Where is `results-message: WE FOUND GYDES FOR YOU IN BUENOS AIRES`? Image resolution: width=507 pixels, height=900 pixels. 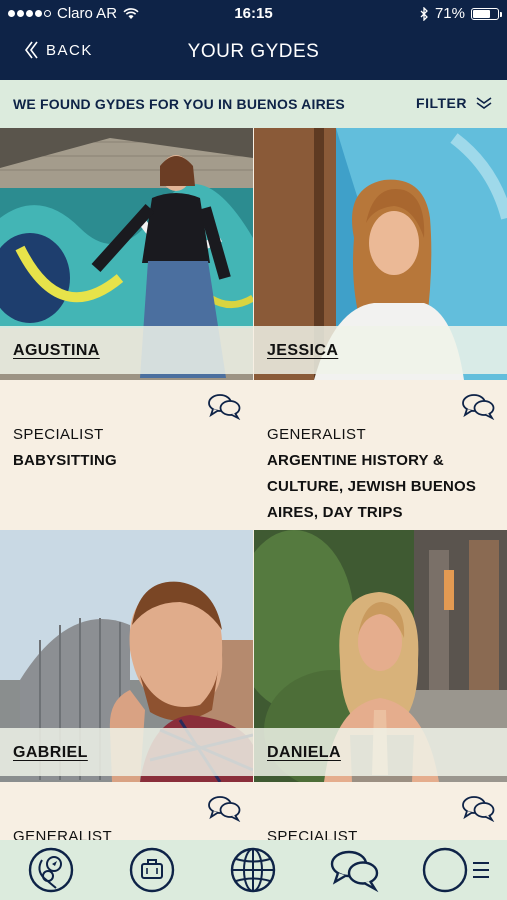
results-message: WE FOUND GYDES FOR YOU IN BUENOS AIRES is located at coordinates (179, 104).